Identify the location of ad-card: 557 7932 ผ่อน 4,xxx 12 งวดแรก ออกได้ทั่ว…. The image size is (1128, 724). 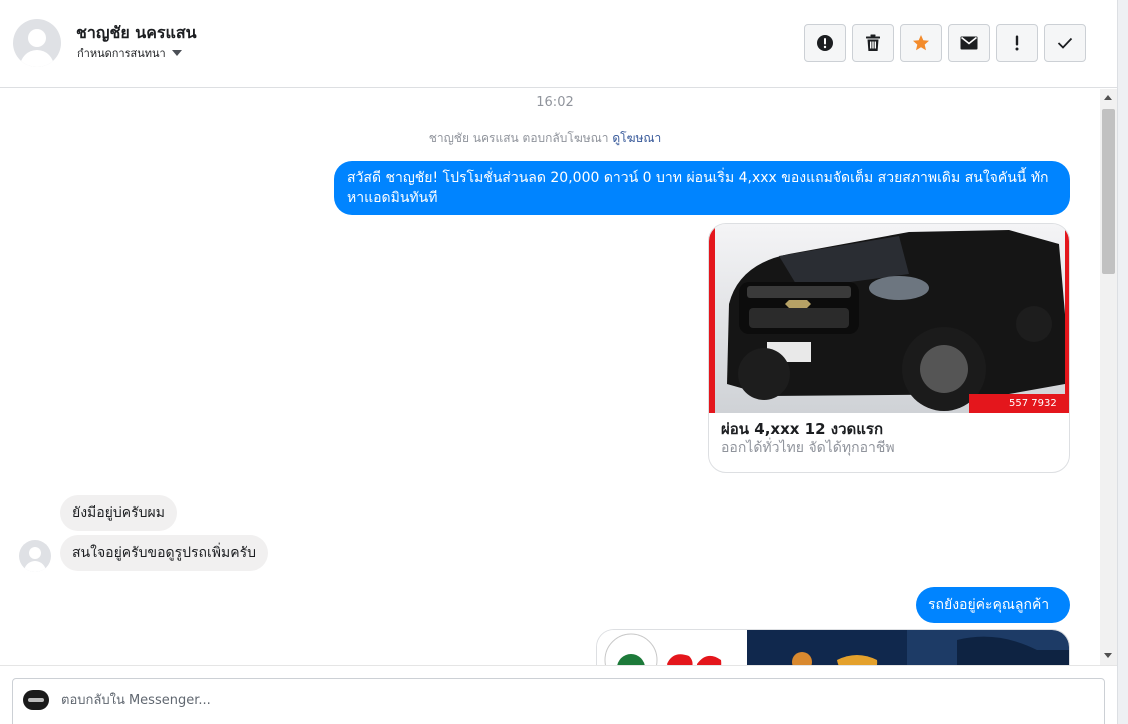
(889, 348).